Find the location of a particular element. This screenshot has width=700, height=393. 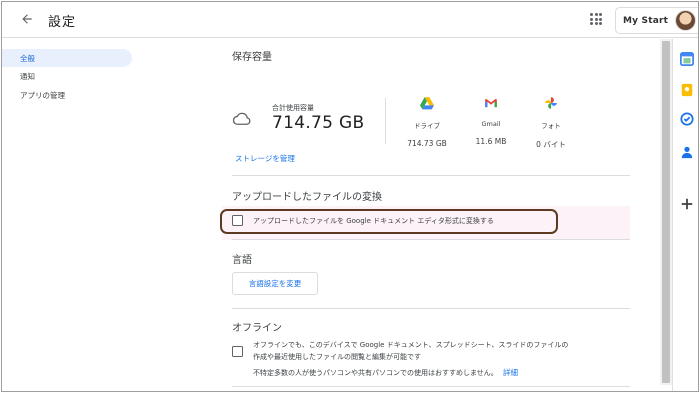

calendar-icon is located at coordinates (687, 59).